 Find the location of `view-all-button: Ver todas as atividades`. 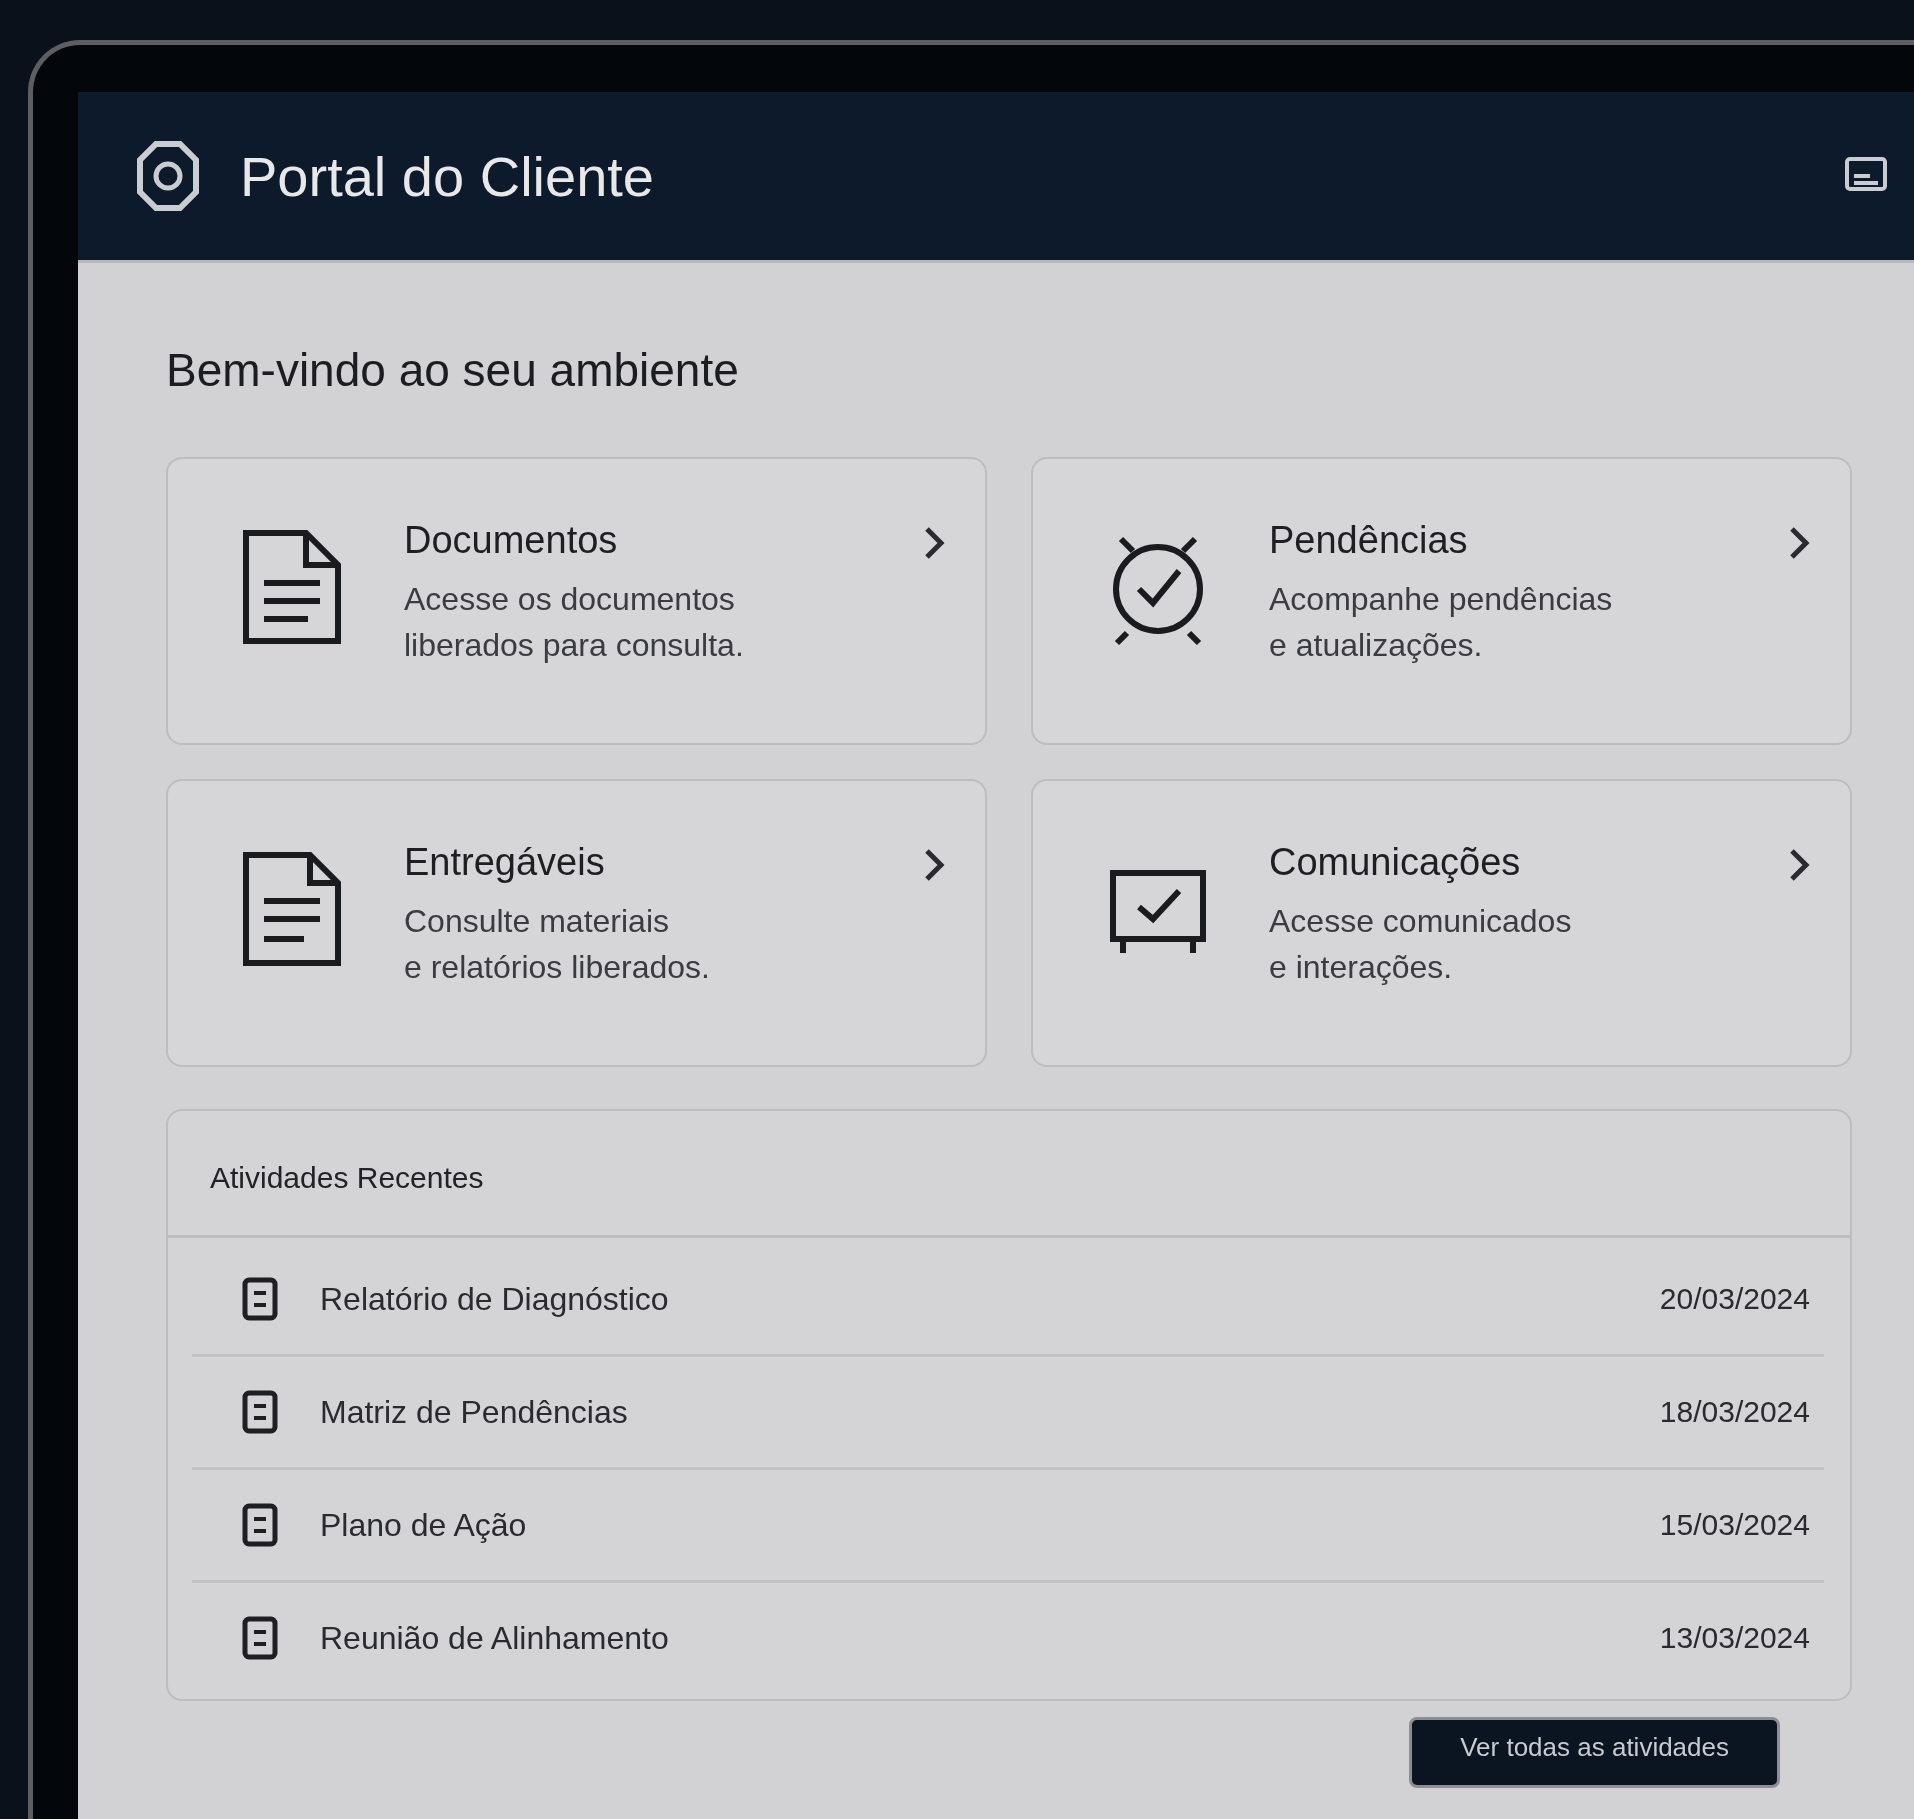

view-all-button: Ver todas as atividades is located at coordinates (1594, 1752).